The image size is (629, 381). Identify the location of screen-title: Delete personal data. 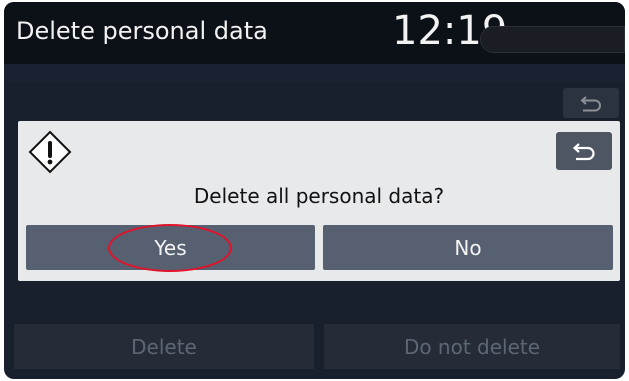
(142, 31).